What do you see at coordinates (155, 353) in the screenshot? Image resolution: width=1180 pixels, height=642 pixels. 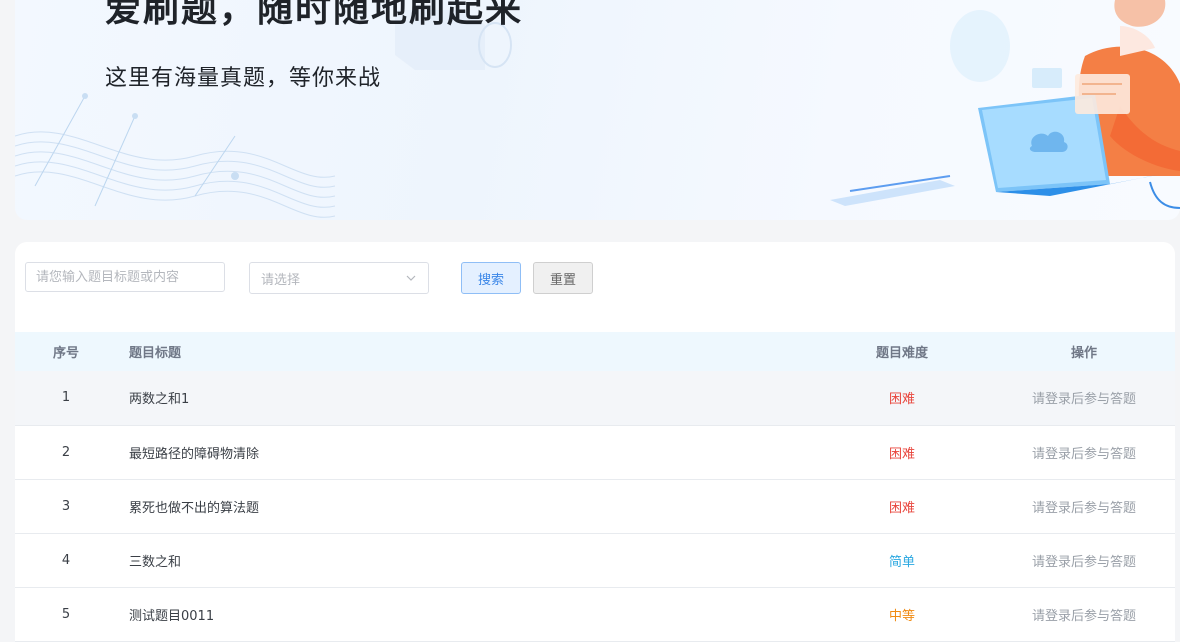 I see `column-header-title: 题目标题` at bounding box center [155, 353].